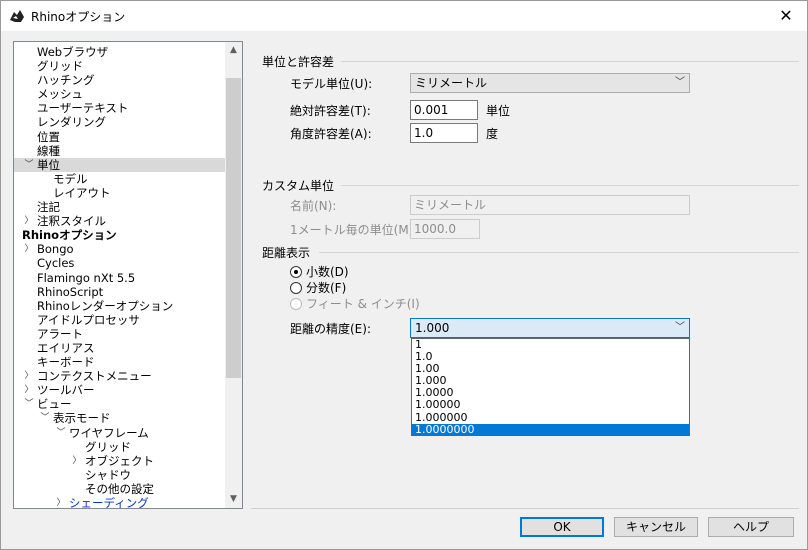  What do you see at coordinates (751, 527) in the screenshot?
I see `help-button: ヘルプ` at bounding box center [751, 527].